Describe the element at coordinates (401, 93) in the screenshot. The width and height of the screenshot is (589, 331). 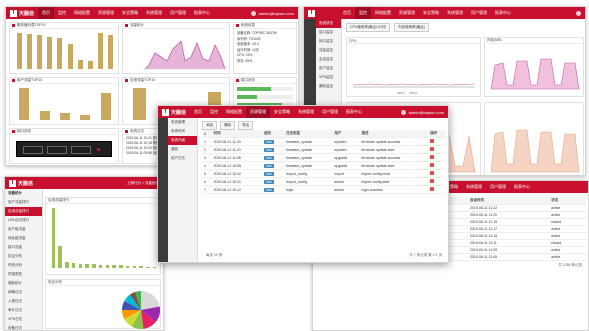
I see `legend-item: CPU1` at that location.